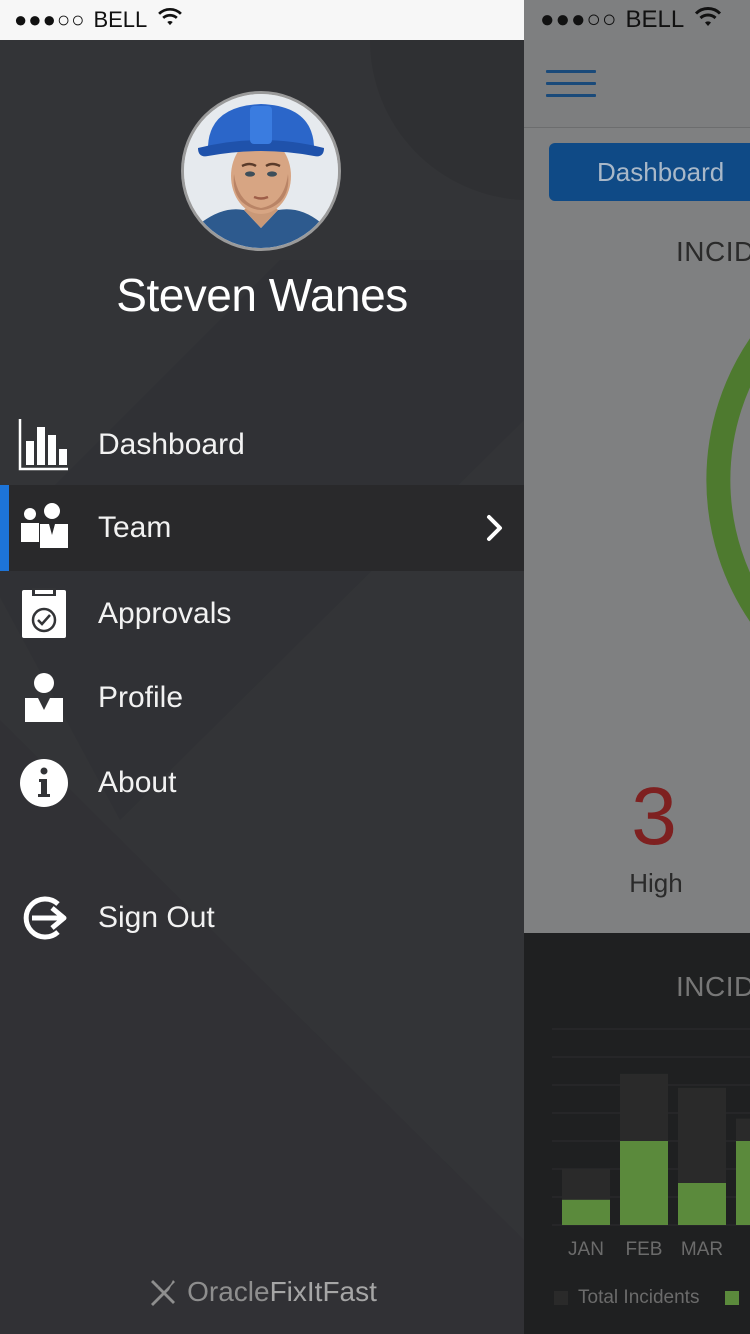  What do you see at coordinates (713, 251) in the screenshot?
I see `incidents-title: INCID` at bounding box center [713, 251].